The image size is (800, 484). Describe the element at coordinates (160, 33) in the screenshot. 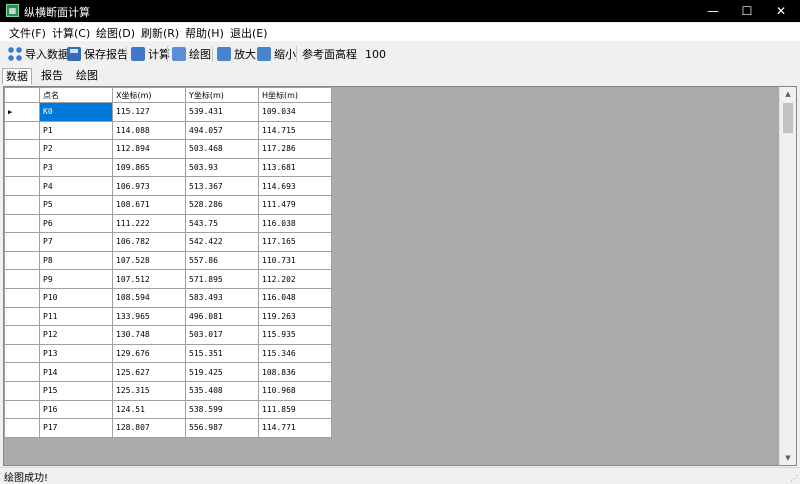

I see `menu-refresh: 刷新(R)` at that location.